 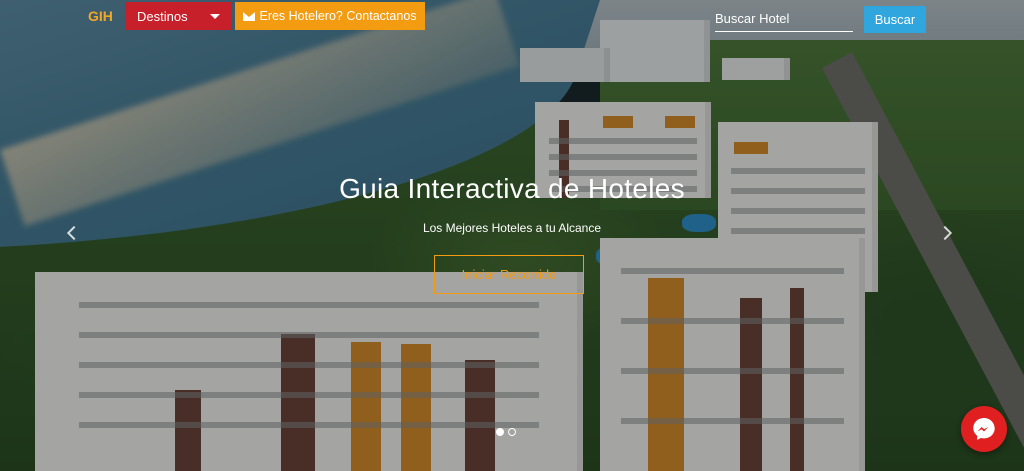 I want to click on messenger-chat-button, so click(x=984, y=429).